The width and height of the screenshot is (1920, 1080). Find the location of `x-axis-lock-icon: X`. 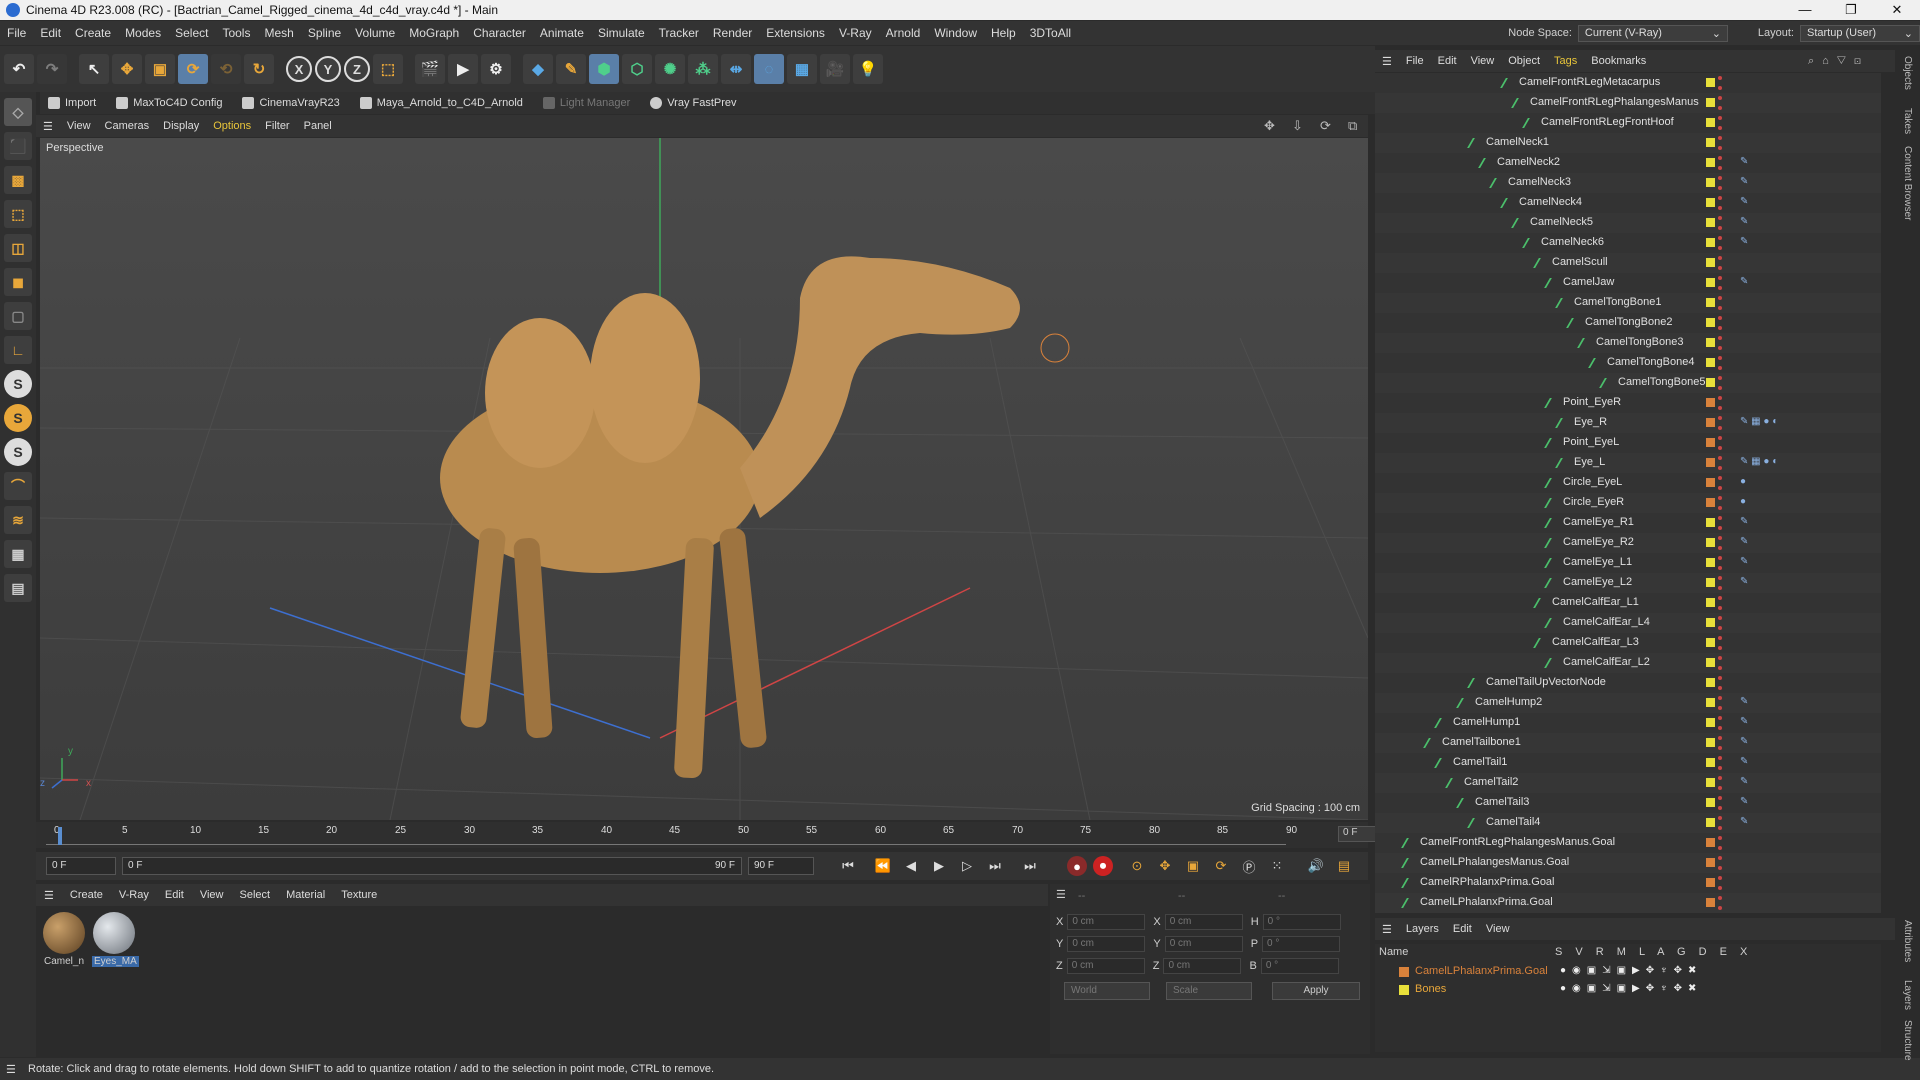

x-axis-lock-icon: X is located at coordinates (299, 69).